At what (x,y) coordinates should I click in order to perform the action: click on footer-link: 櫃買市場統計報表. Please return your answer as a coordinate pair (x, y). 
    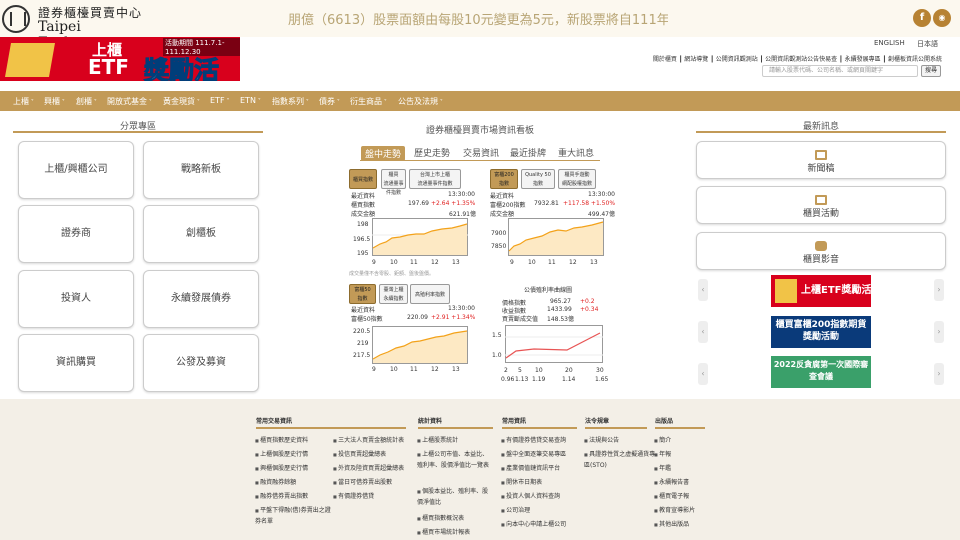
    Looking at the image, I should click on (443, 531).